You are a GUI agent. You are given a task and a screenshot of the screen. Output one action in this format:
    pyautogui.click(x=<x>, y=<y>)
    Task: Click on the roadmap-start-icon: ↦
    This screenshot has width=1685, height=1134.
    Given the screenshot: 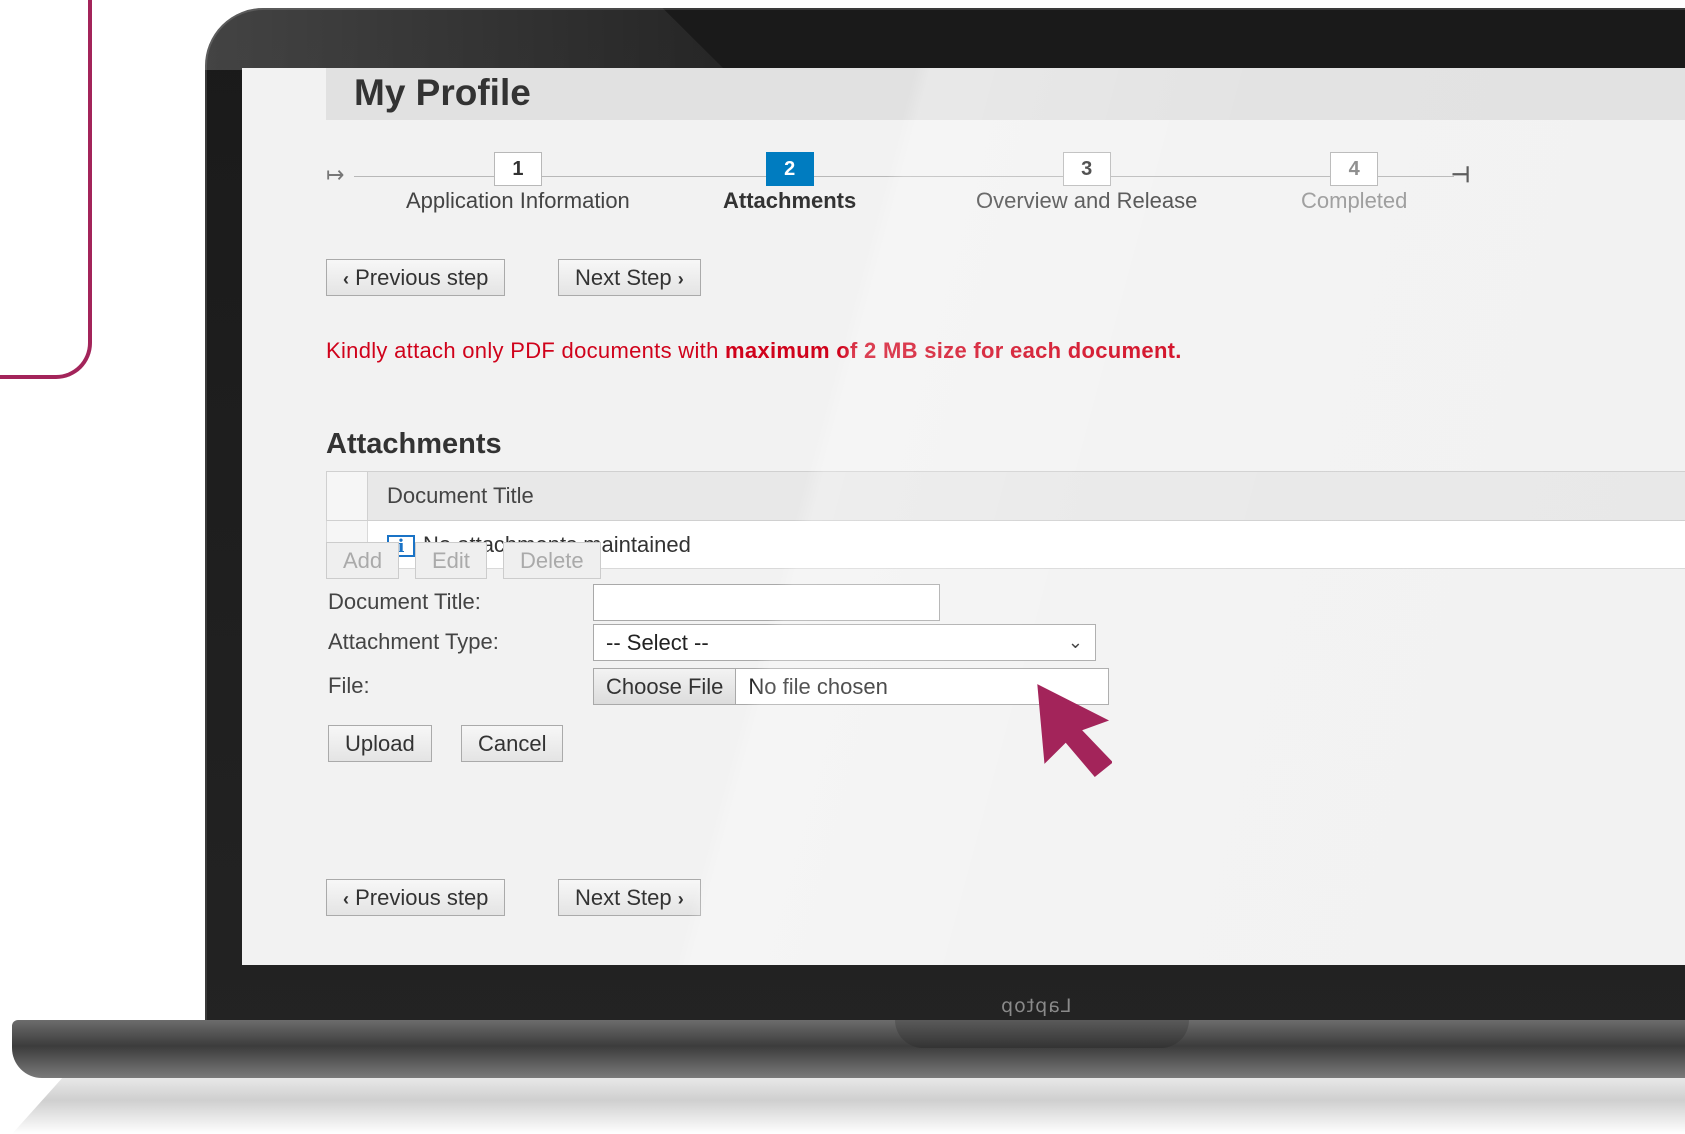 What is the action you would take?
    pyautogui.click(x=335, y=174)
    